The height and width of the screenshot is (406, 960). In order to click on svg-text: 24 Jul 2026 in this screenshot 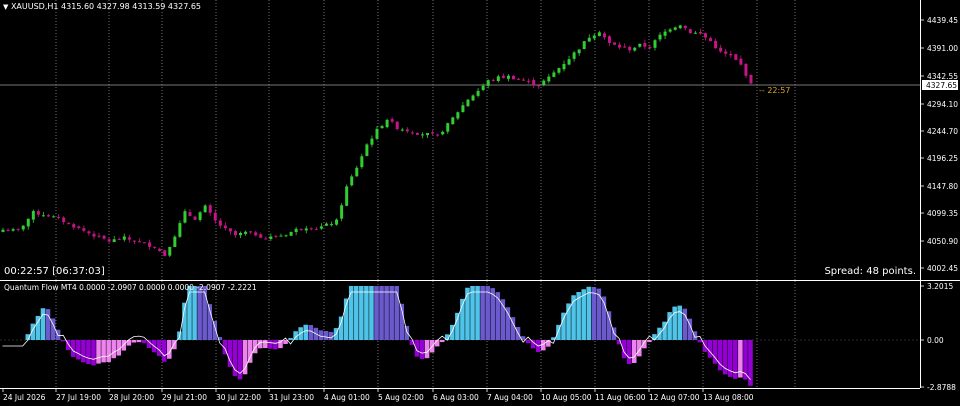, I will do `click(24, 397)`.